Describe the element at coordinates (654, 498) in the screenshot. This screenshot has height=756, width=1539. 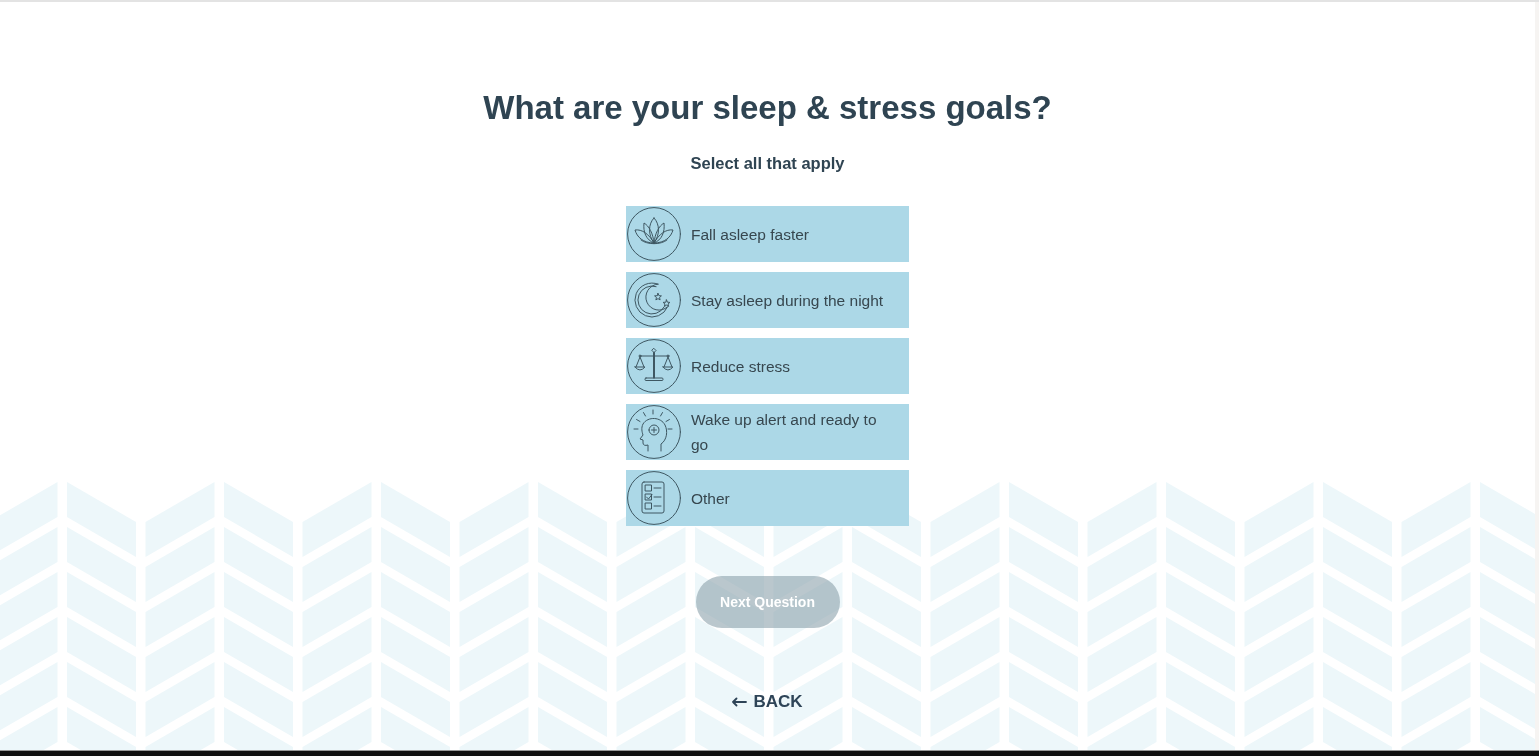
I see `checklist-icon` at that location.